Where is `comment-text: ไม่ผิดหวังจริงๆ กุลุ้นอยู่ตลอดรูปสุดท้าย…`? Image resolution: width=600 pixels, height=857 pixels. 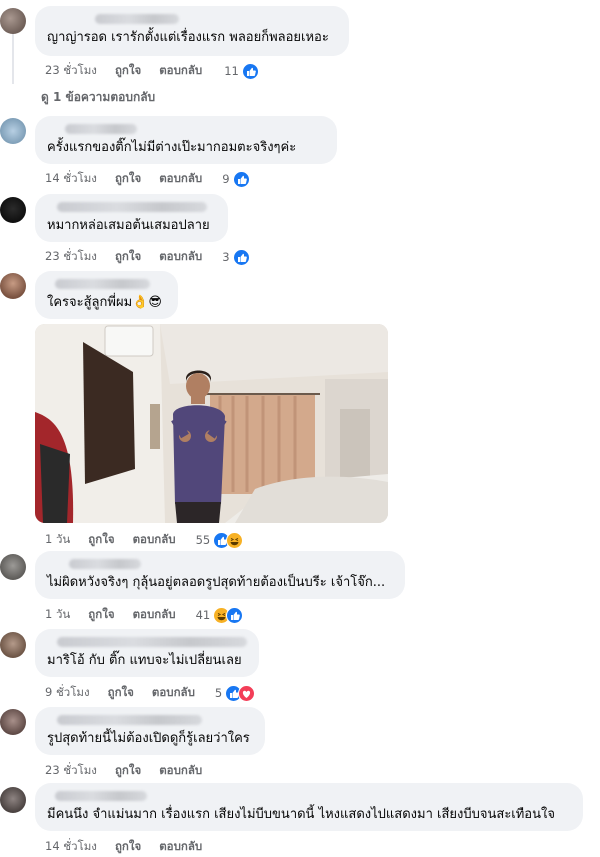
comment-text: ไม่ผิดหวังจริงๆ กุลุ้นอยู่ตลอดรูปสุดท้าย… is located at coordinates (216, 582).